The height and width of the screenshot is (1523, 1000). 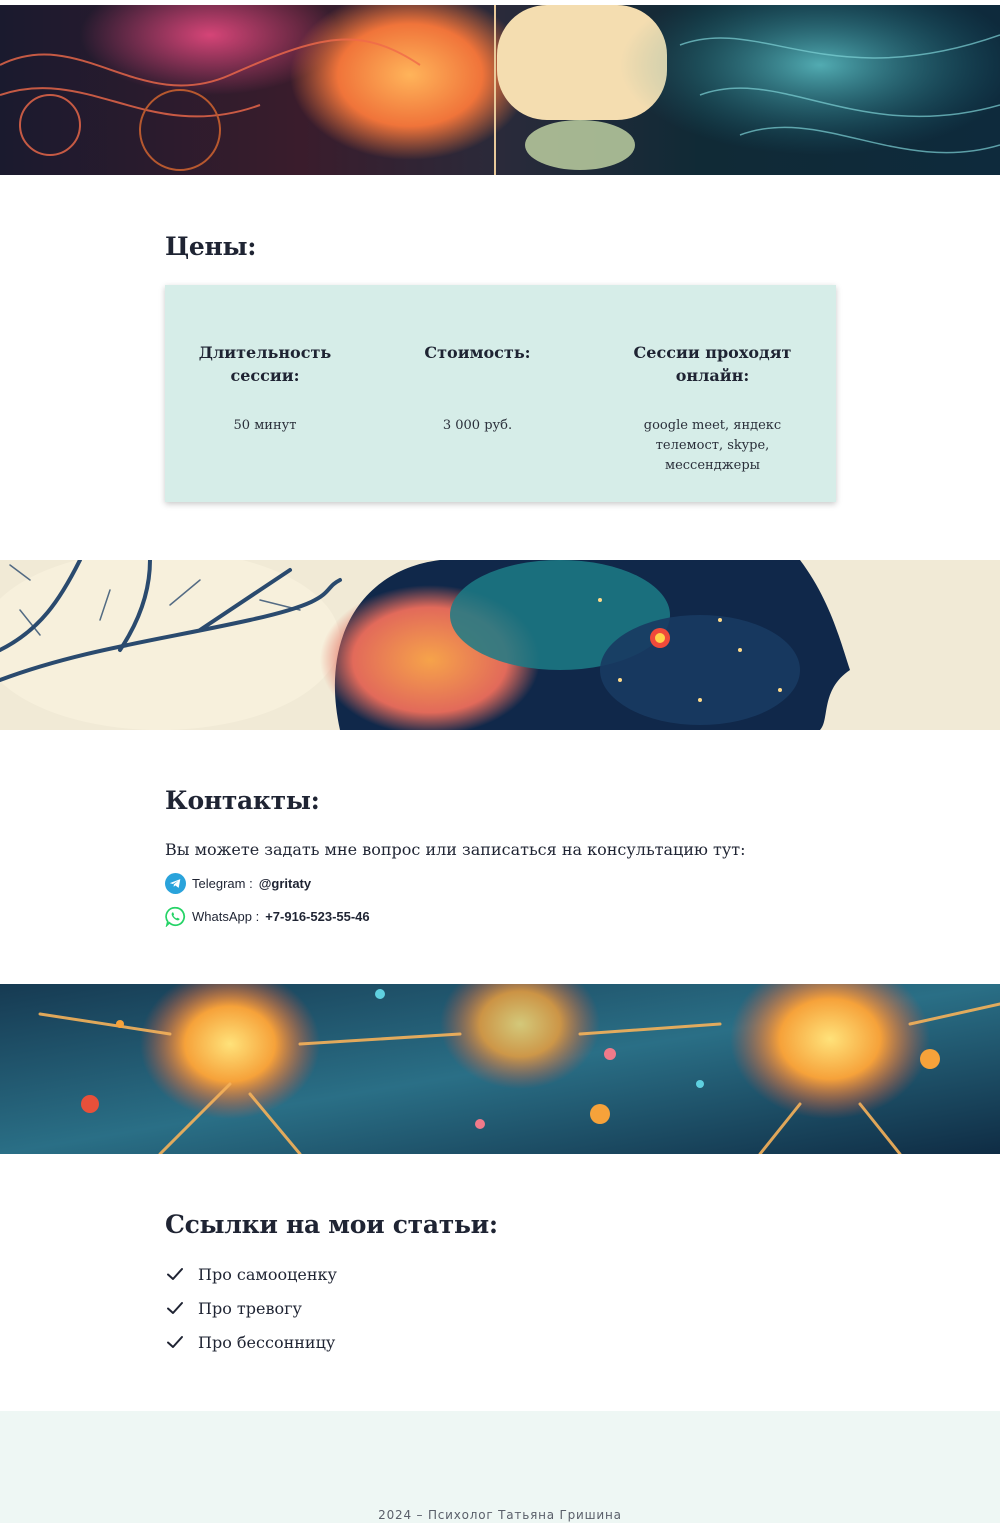 What do you see at coordinates (175, 916) in the screenshot?
I see `whatsapp-icon` at bounding box center [175, 916].